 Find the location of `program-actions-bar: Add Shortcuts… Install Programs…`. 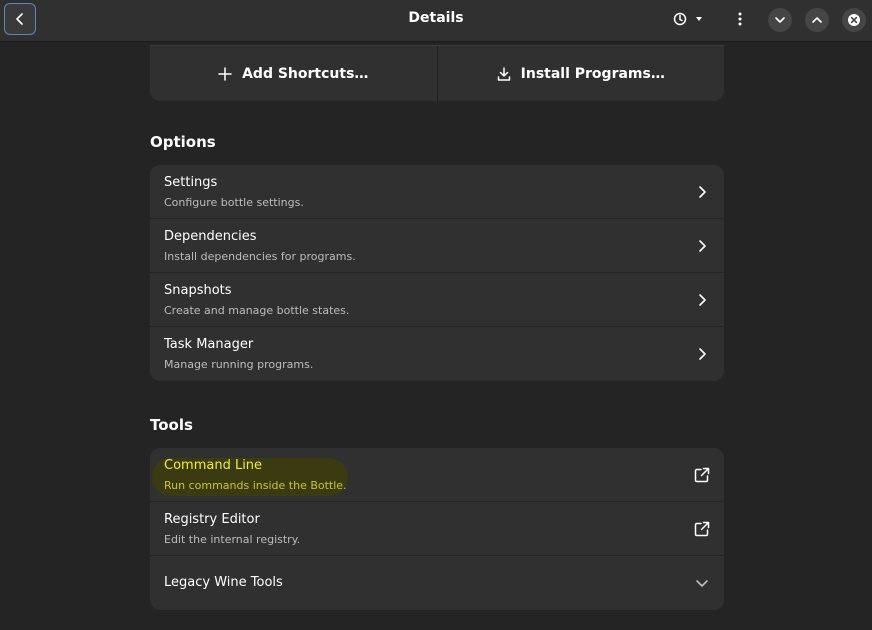

program-actions-bar: Add Shortcuts… Install Programs… is located at coordinates (437, 73).